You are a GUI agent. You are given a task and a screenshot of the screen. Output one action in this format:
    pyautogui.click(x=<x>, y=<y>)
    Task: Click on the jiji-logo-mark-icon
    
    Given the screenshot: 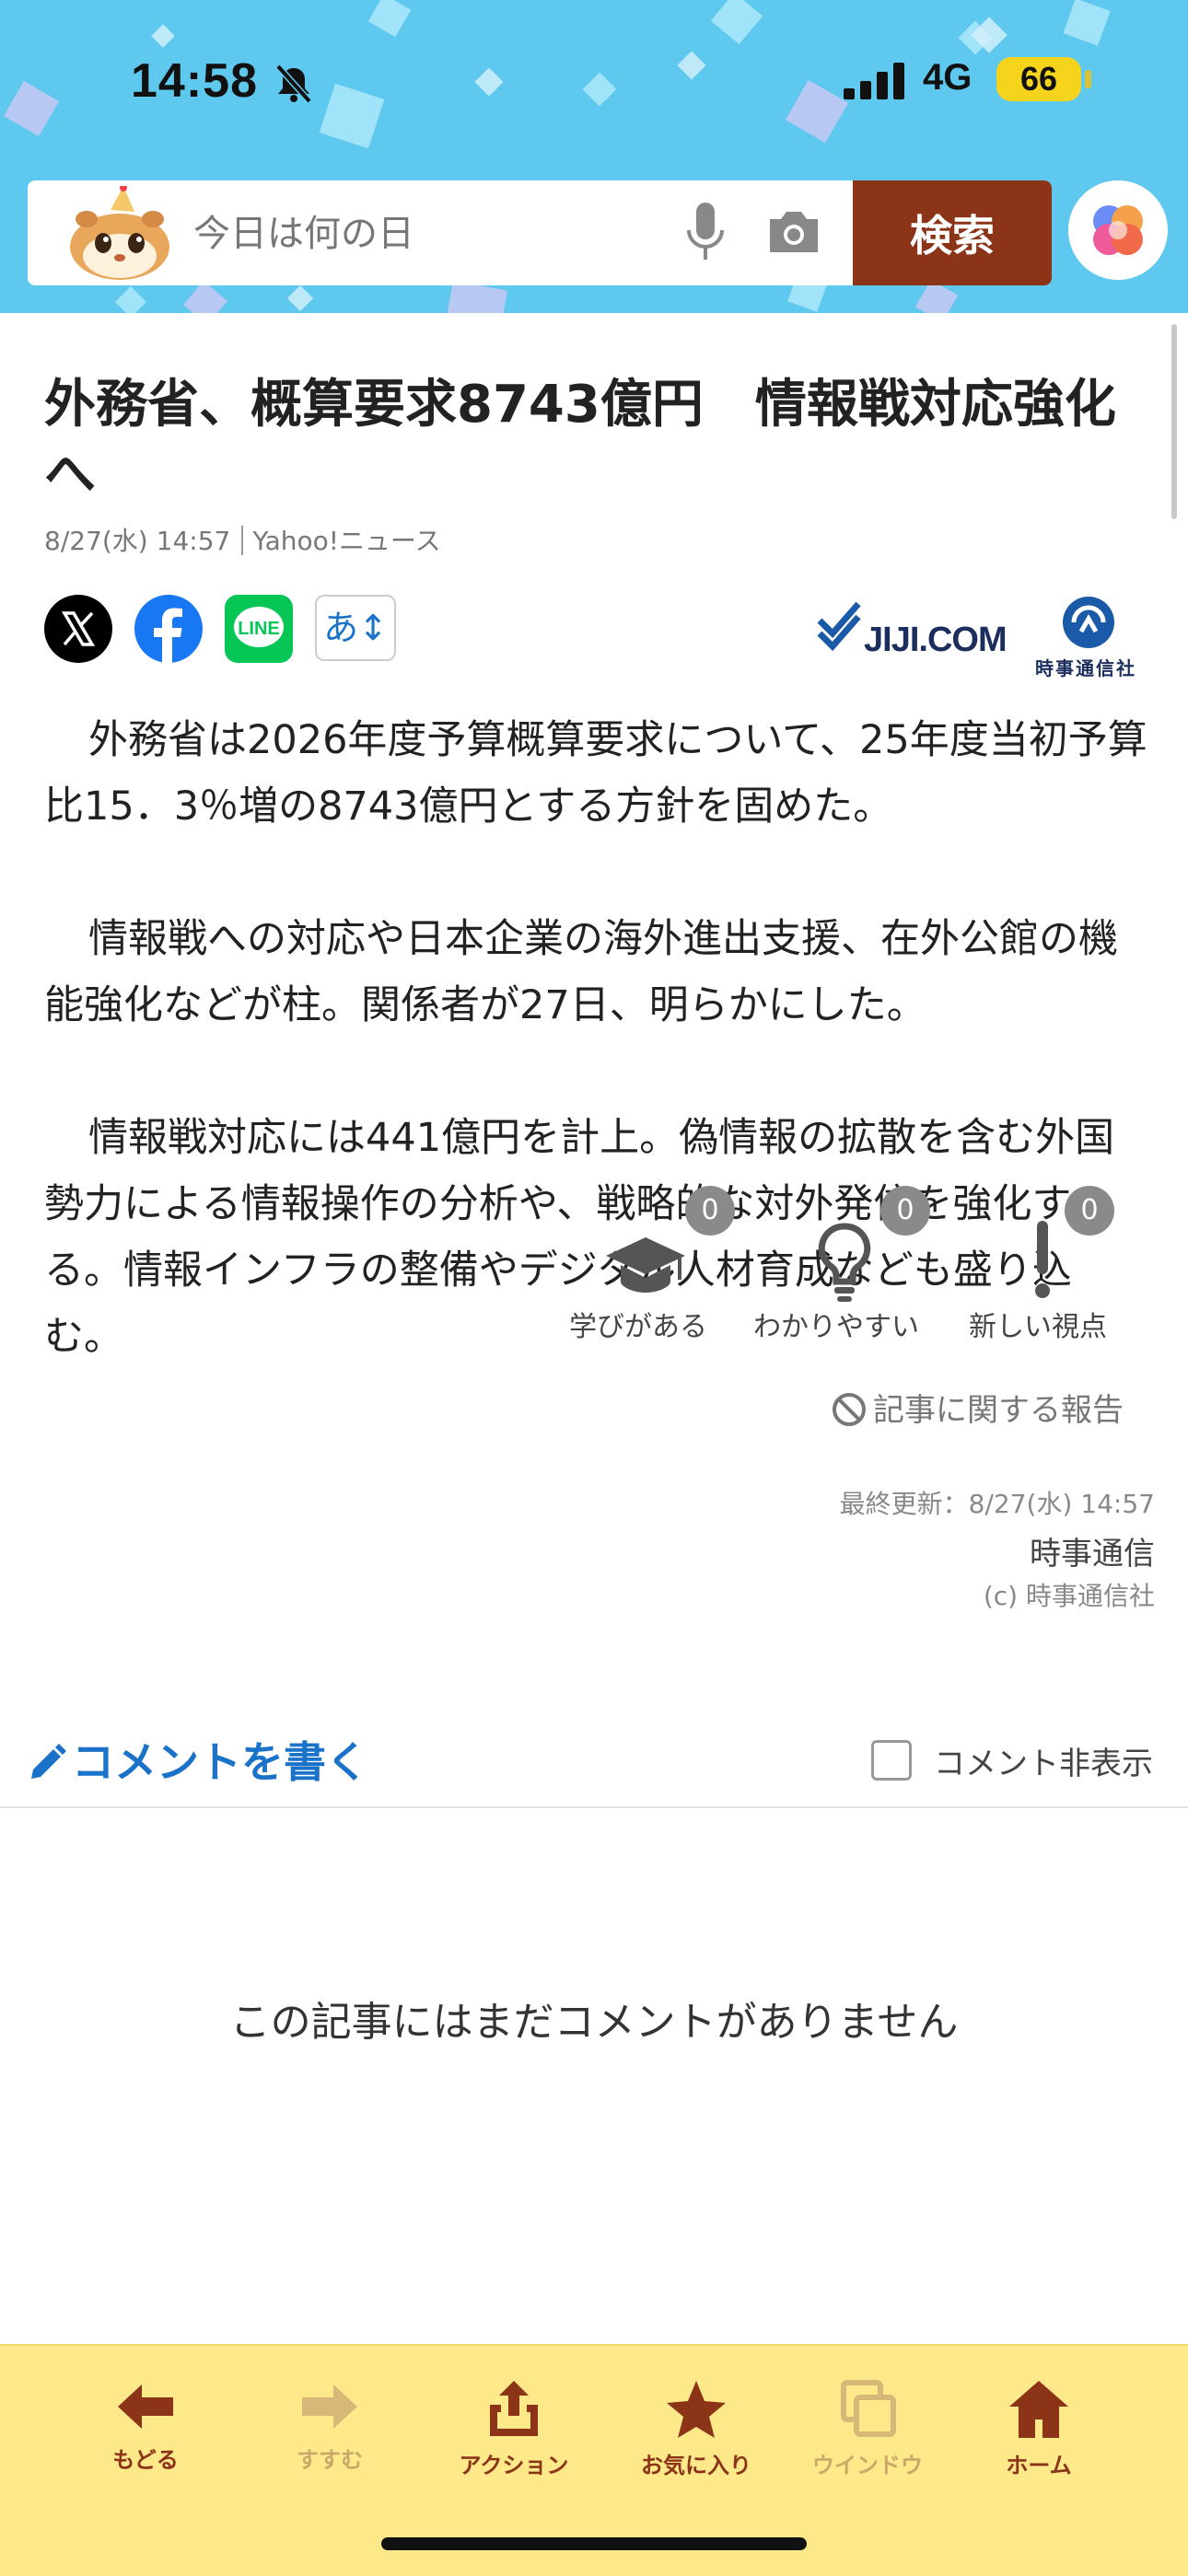 What is the action you would take?
    pyautogui.click(x=839, y=626)
    